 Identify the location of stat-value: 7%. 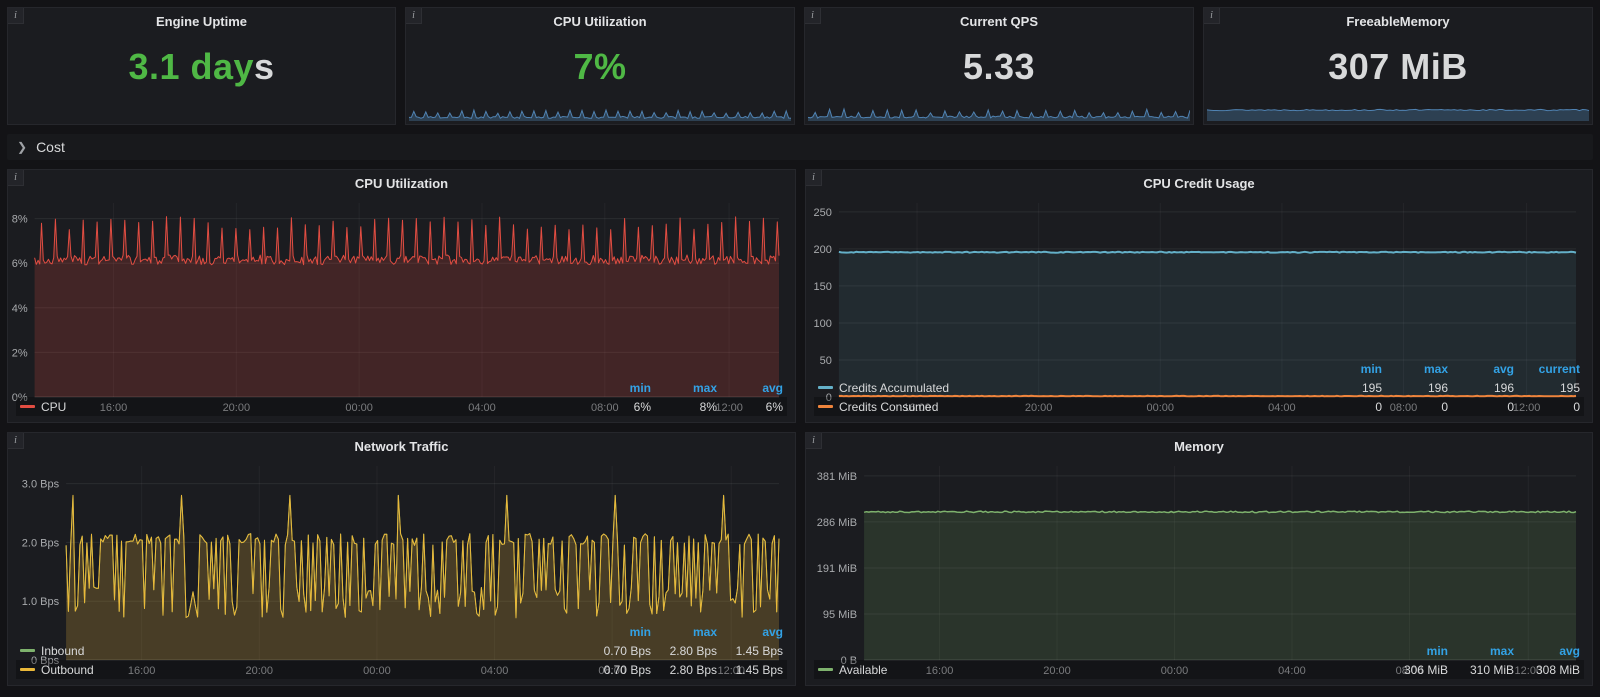
(600, 66).